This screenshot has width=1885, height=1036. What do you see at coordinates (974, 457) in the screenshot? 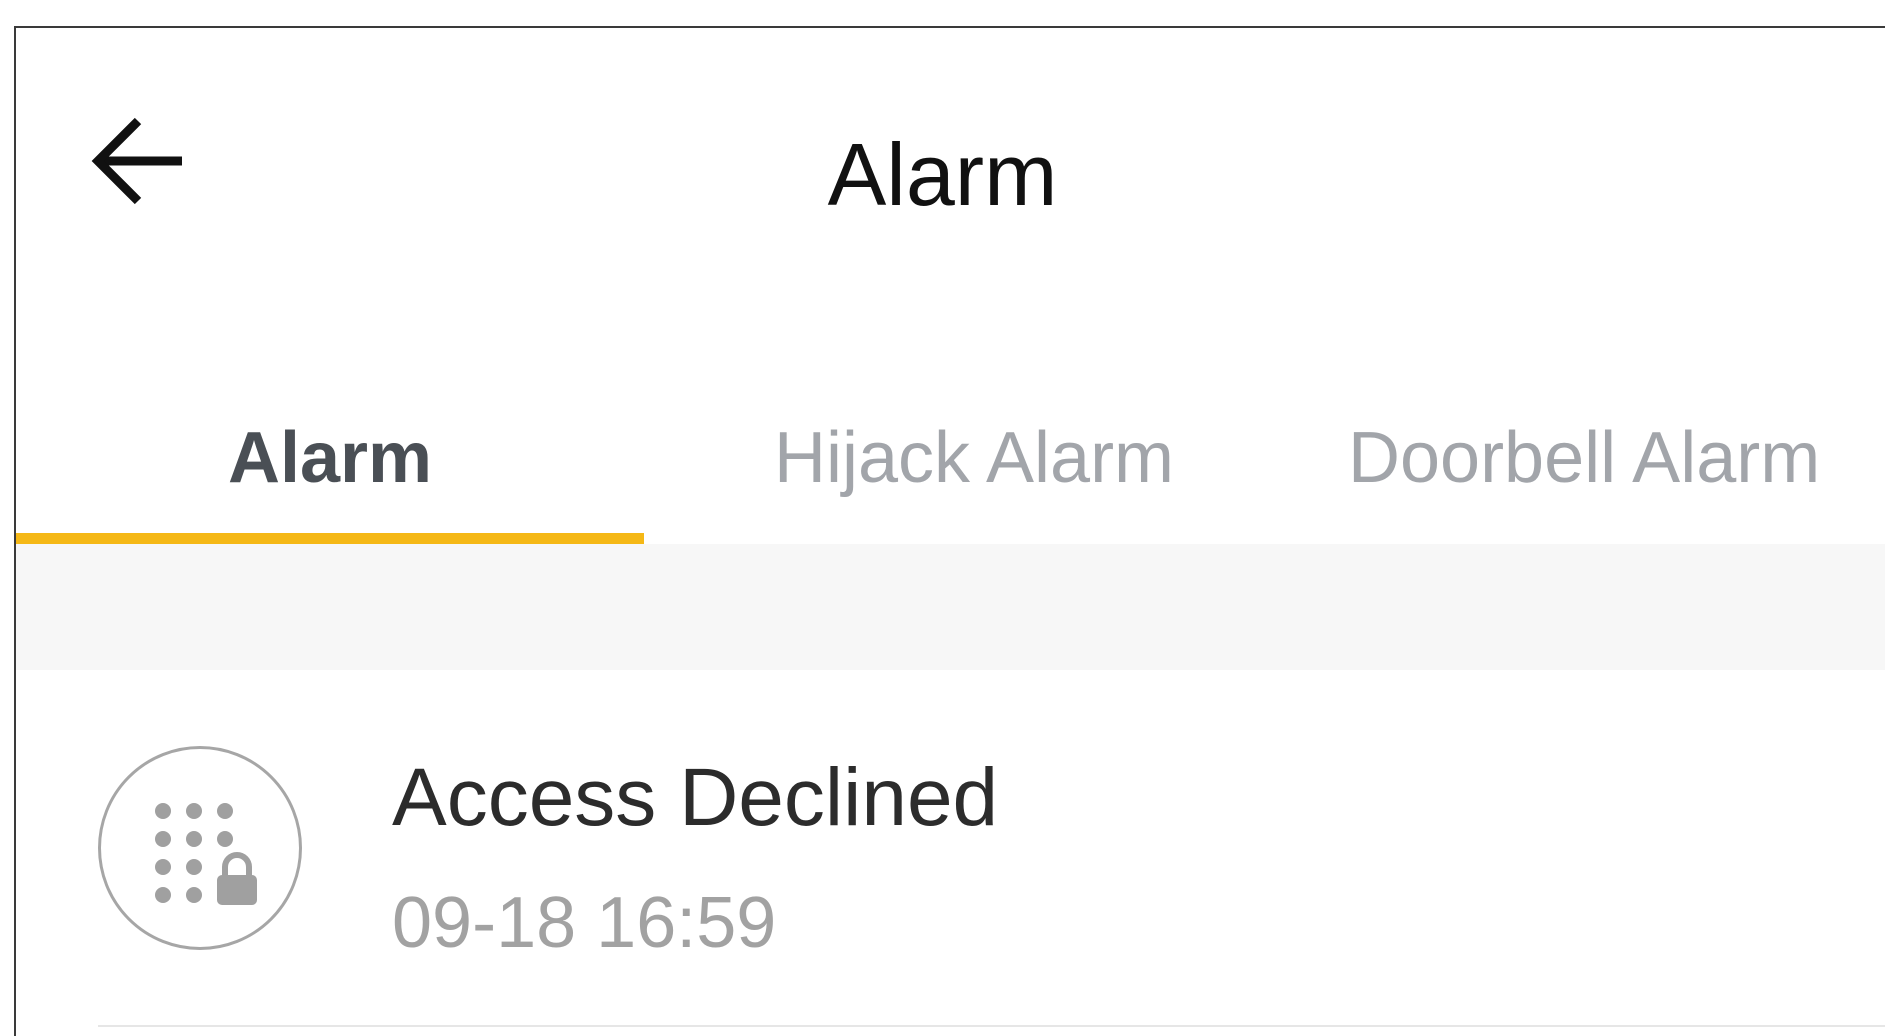
I see `tab-hijack-alarm: Hijack Alarm` at bounding box center [974, 457].